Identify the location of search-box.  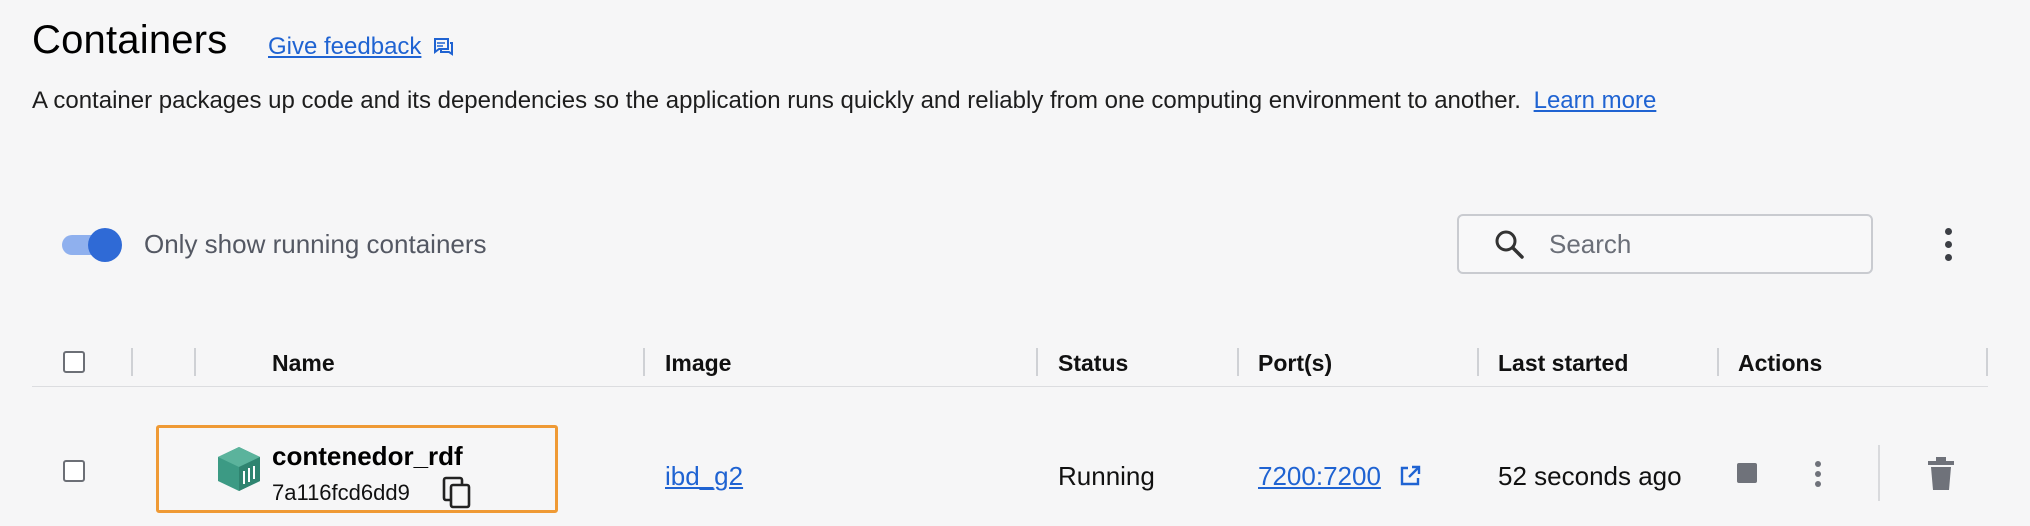
(1665, 244).